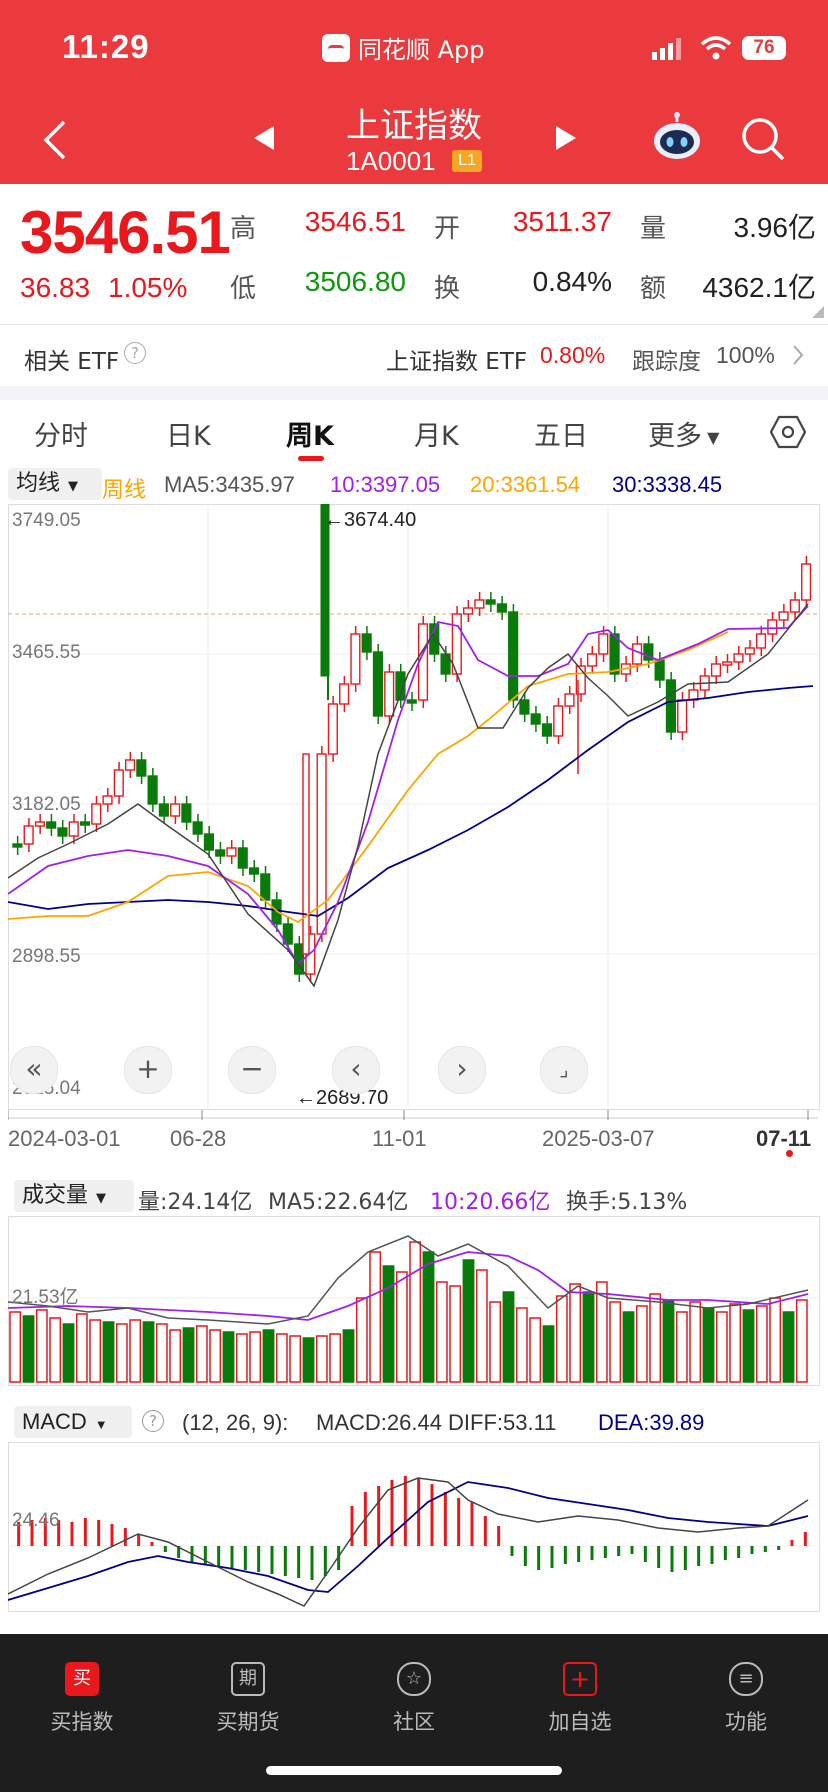  Describe the element at coordinates (385, 484) in the screenshot. I see `ma10-value: 10:3397.05` at that location.